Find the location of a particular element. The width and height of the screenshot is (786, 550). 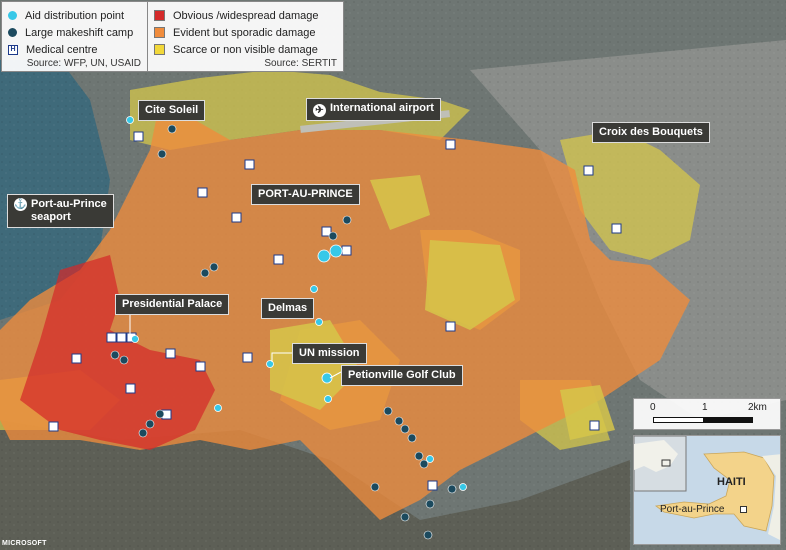

inset-map: HAITI Port-au-Prince is located at coordinates (707, 490).